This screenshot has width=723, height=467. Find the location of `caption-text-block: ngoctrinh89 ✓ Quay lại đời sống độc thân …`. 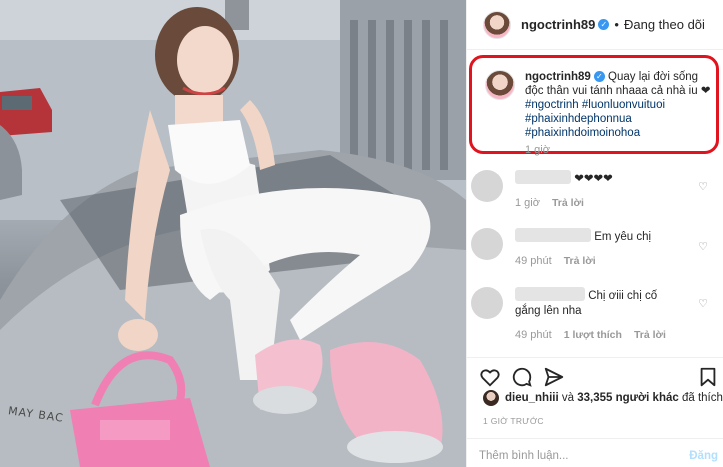

caption-text-block: ngoctrinh89 ✓ Quay lại đời sống độc thân … is located at coordinates (620, 113).